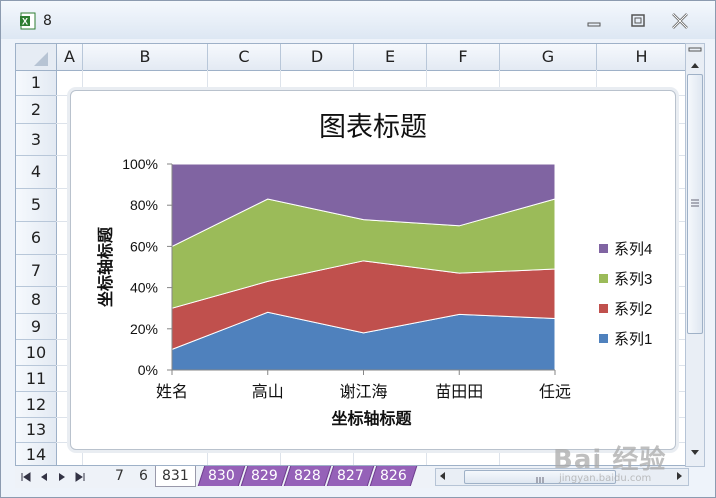 This screenshot has width=716, height=498. What do you see at coordinates (371, 418) in the screenshot?
I see `x-axis-title: 坐标轴标题` at bounding box center [371, 418].